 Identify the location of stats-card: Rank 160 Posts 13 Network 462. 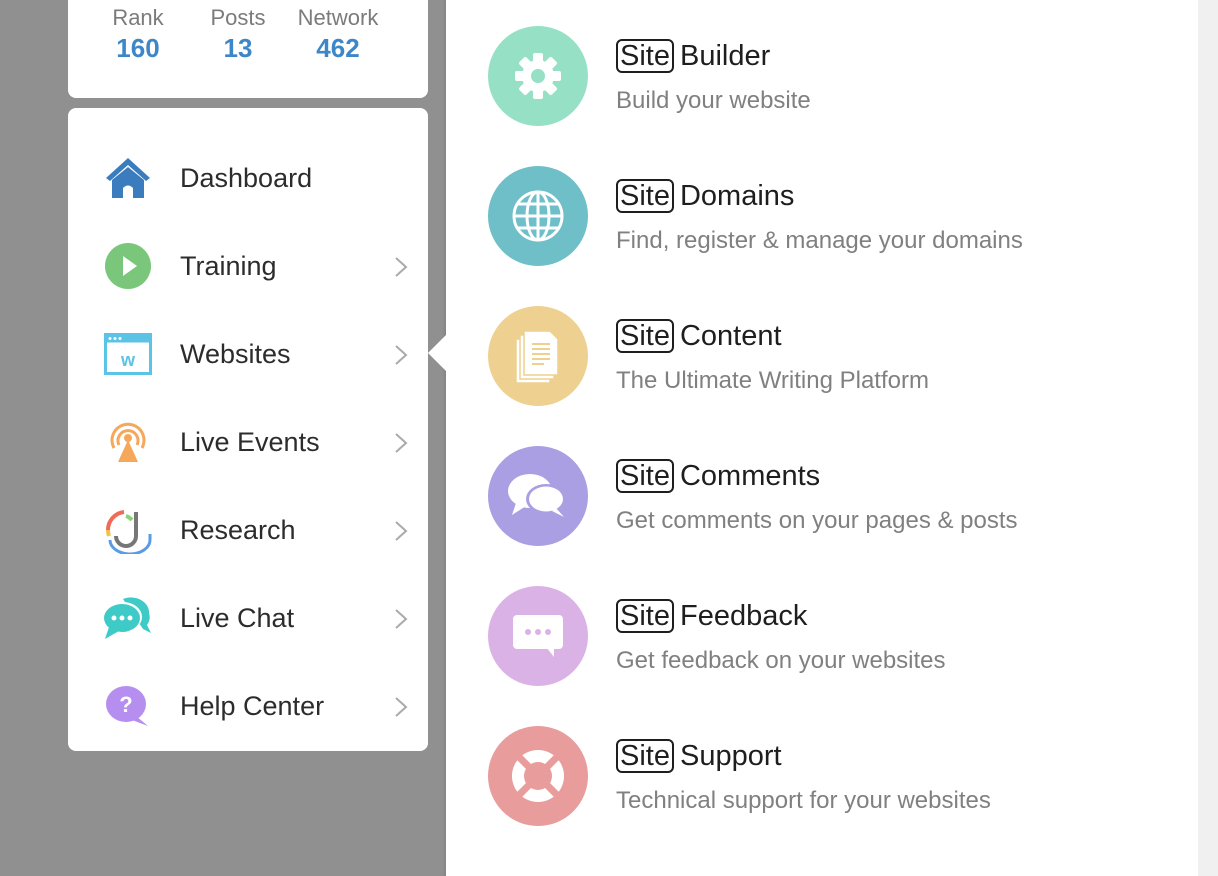
(248, 49).